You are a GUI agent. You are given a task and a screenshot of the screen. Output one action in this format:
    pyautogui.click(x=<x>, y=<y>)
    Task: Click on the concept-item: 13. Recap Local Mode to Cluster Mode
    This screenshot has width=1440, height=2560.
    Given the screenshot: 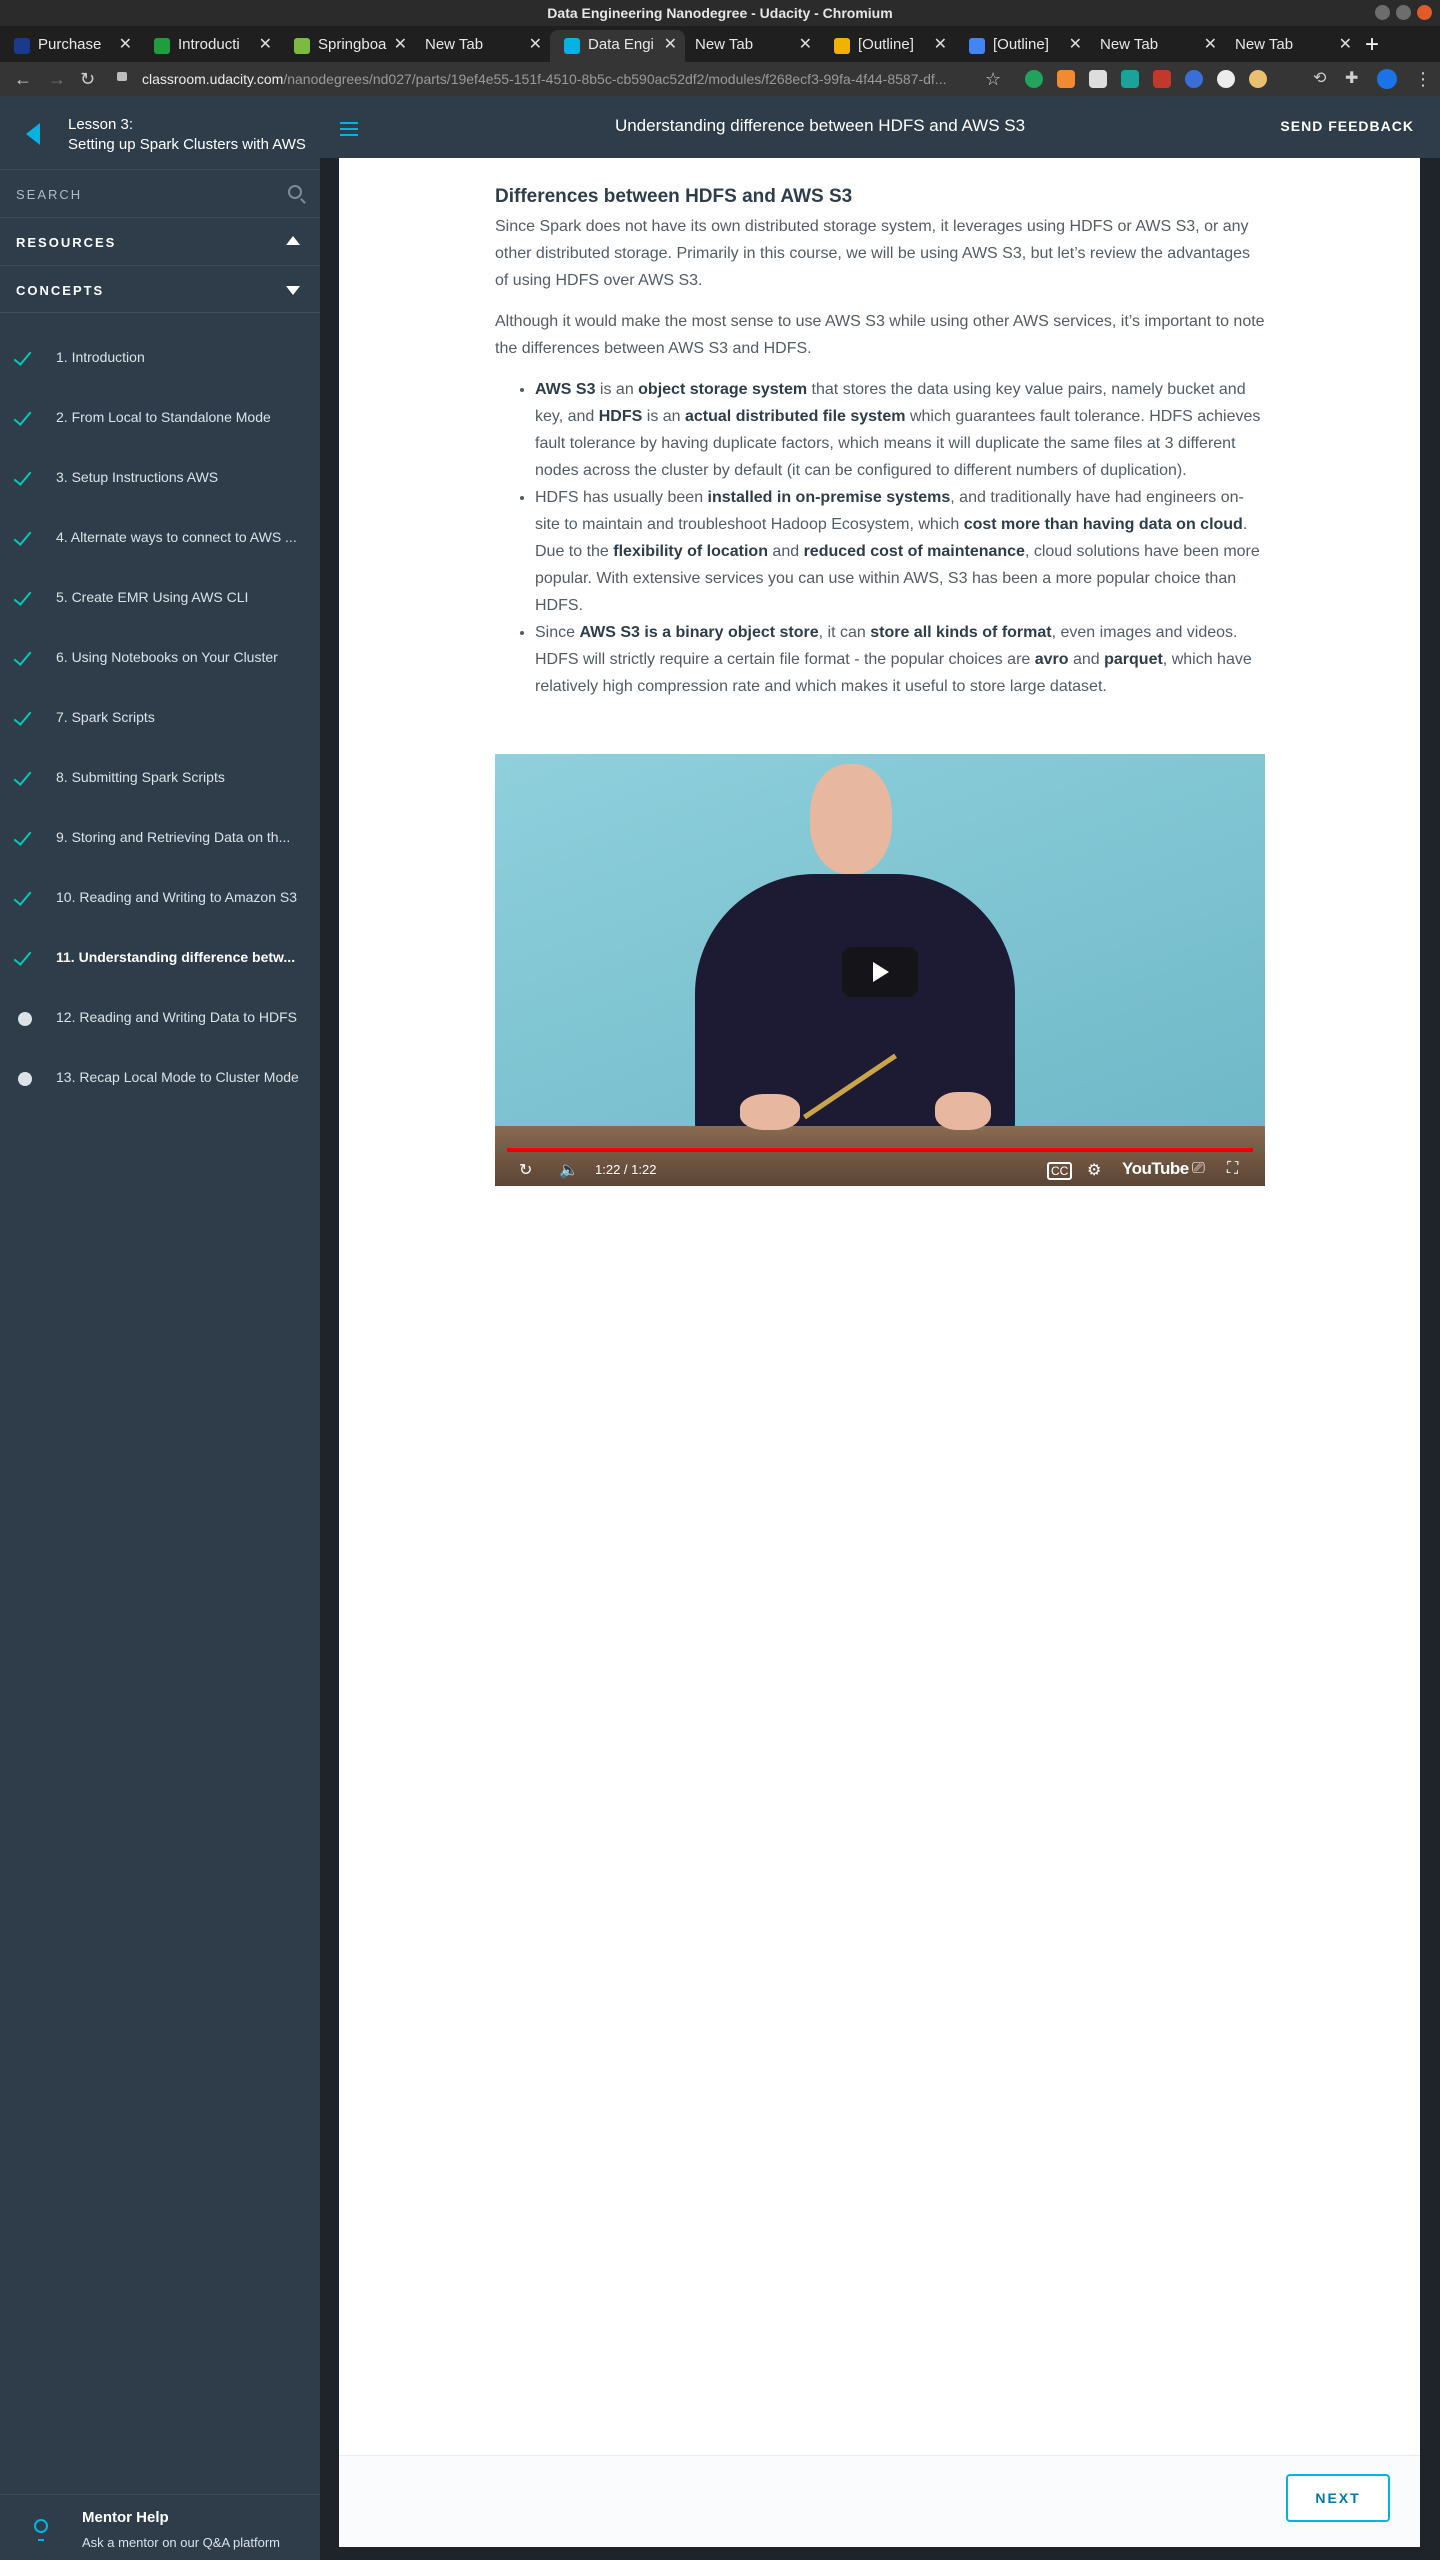 What is the action you would take?
    pyautogui.click(x=160, y=1079)
    